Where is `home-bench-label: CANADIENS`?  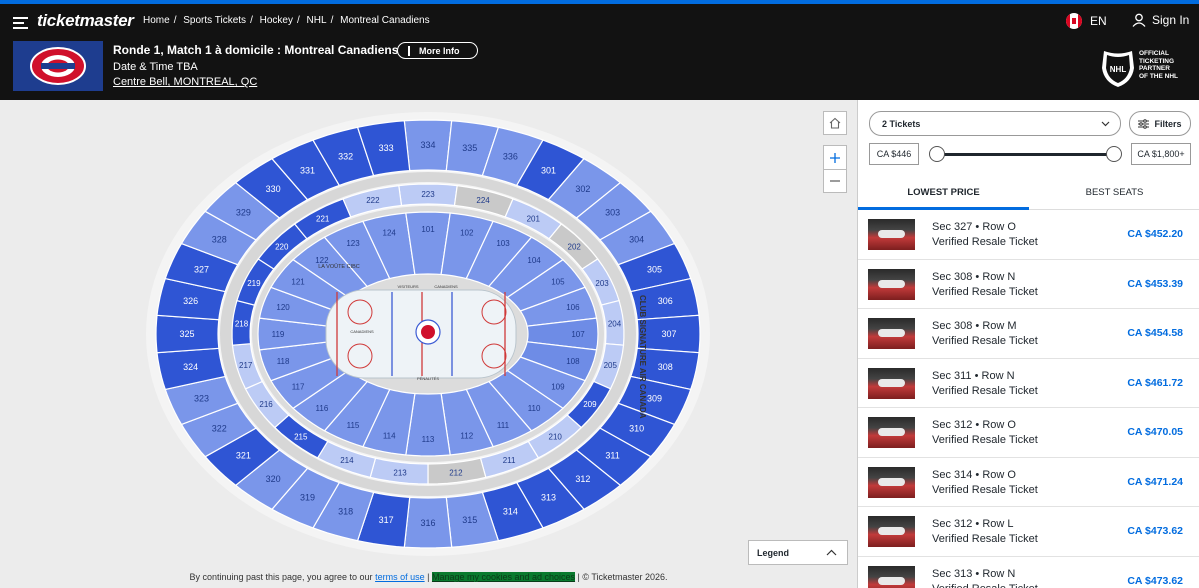 home-bench-label: CANADIENS is located at coordinates (446, 286).